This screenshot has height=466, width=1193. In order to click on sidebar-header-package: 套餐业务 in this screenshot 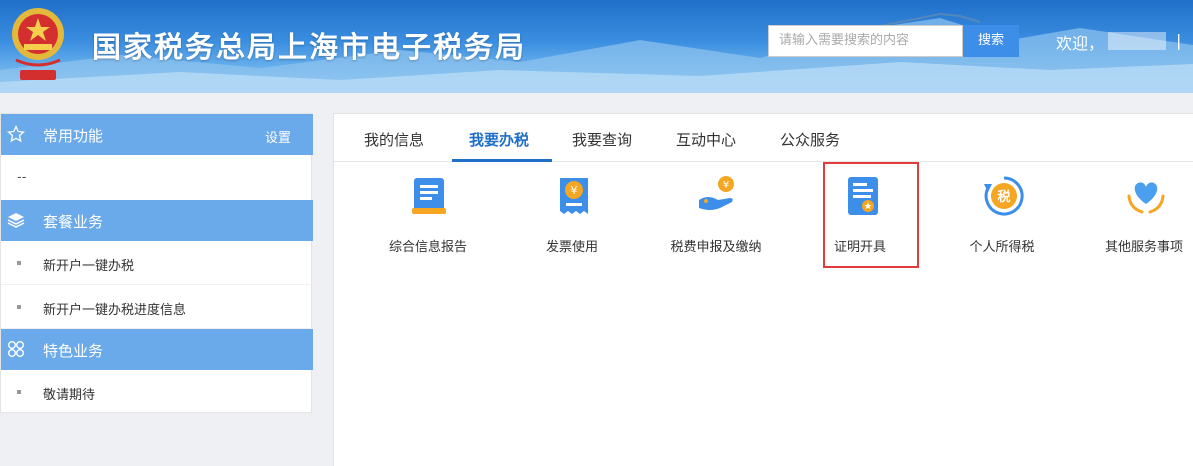, I will do `click(157, 220)`.